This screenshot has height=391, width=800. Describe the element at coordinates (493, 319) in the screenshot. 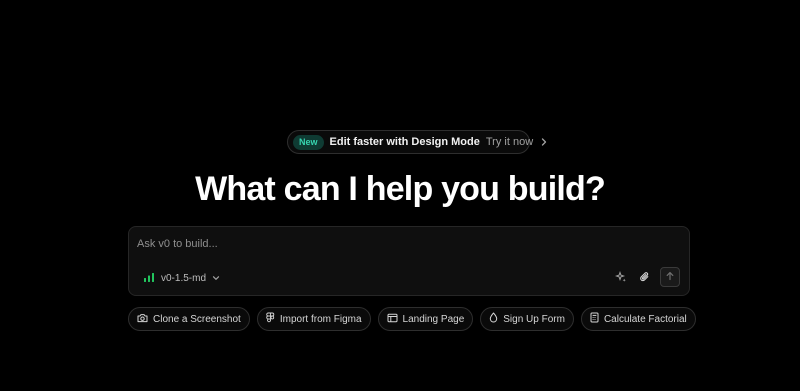

I see `droplet-icon` at that location.